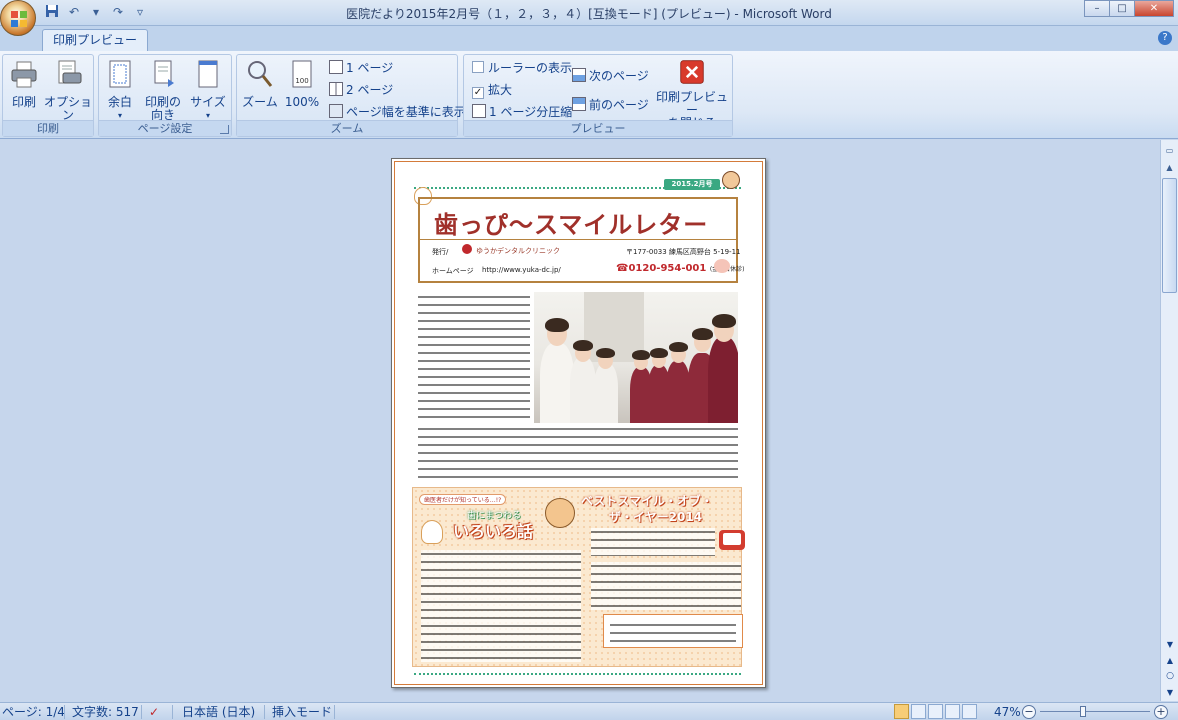 The height and width of the screenshot is (720, 1178). What do you see at coordinates (1154, 8) in the screenshot?
I see `close-window-button: ✕` at bounding box center [1154, 8].